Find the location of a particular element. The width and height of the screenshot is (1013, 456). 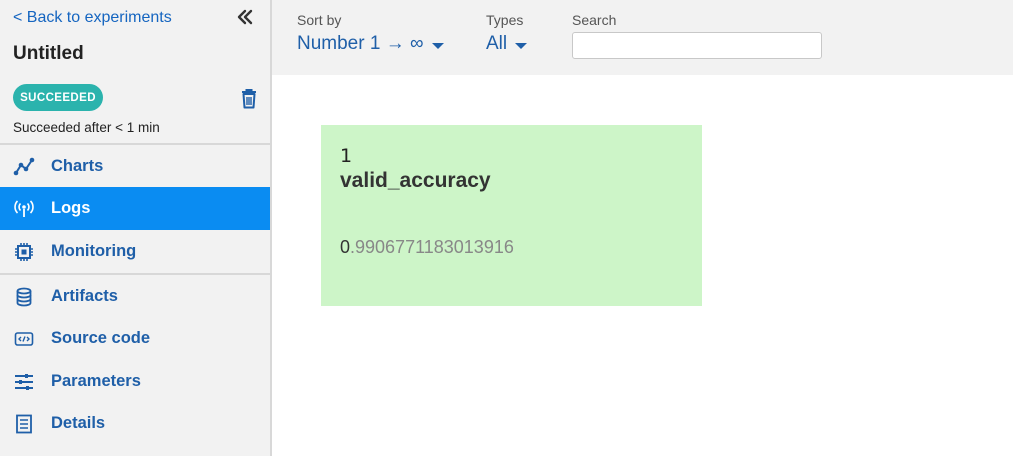

types-label: Types is located at coordinates (505, 20).